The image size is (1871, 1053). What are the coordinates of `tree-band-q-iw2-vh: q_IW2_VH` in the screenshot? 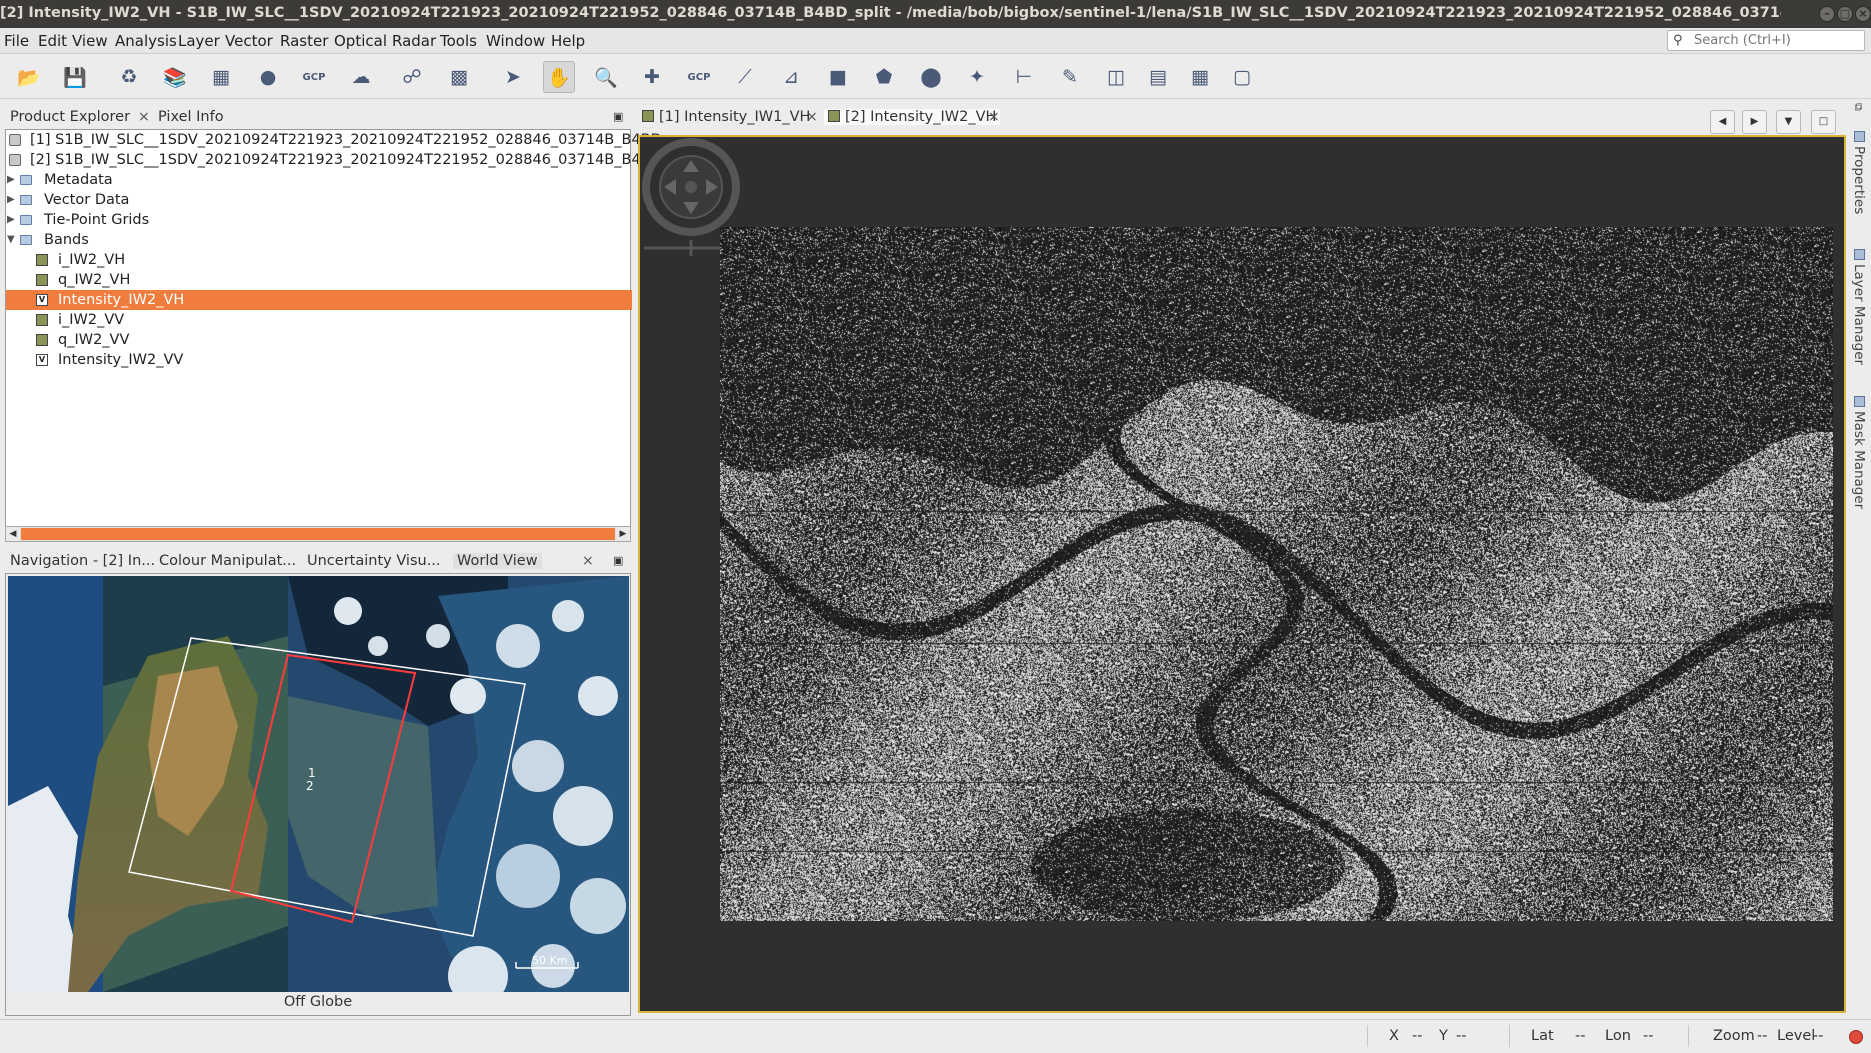 It's located at (319, 280).